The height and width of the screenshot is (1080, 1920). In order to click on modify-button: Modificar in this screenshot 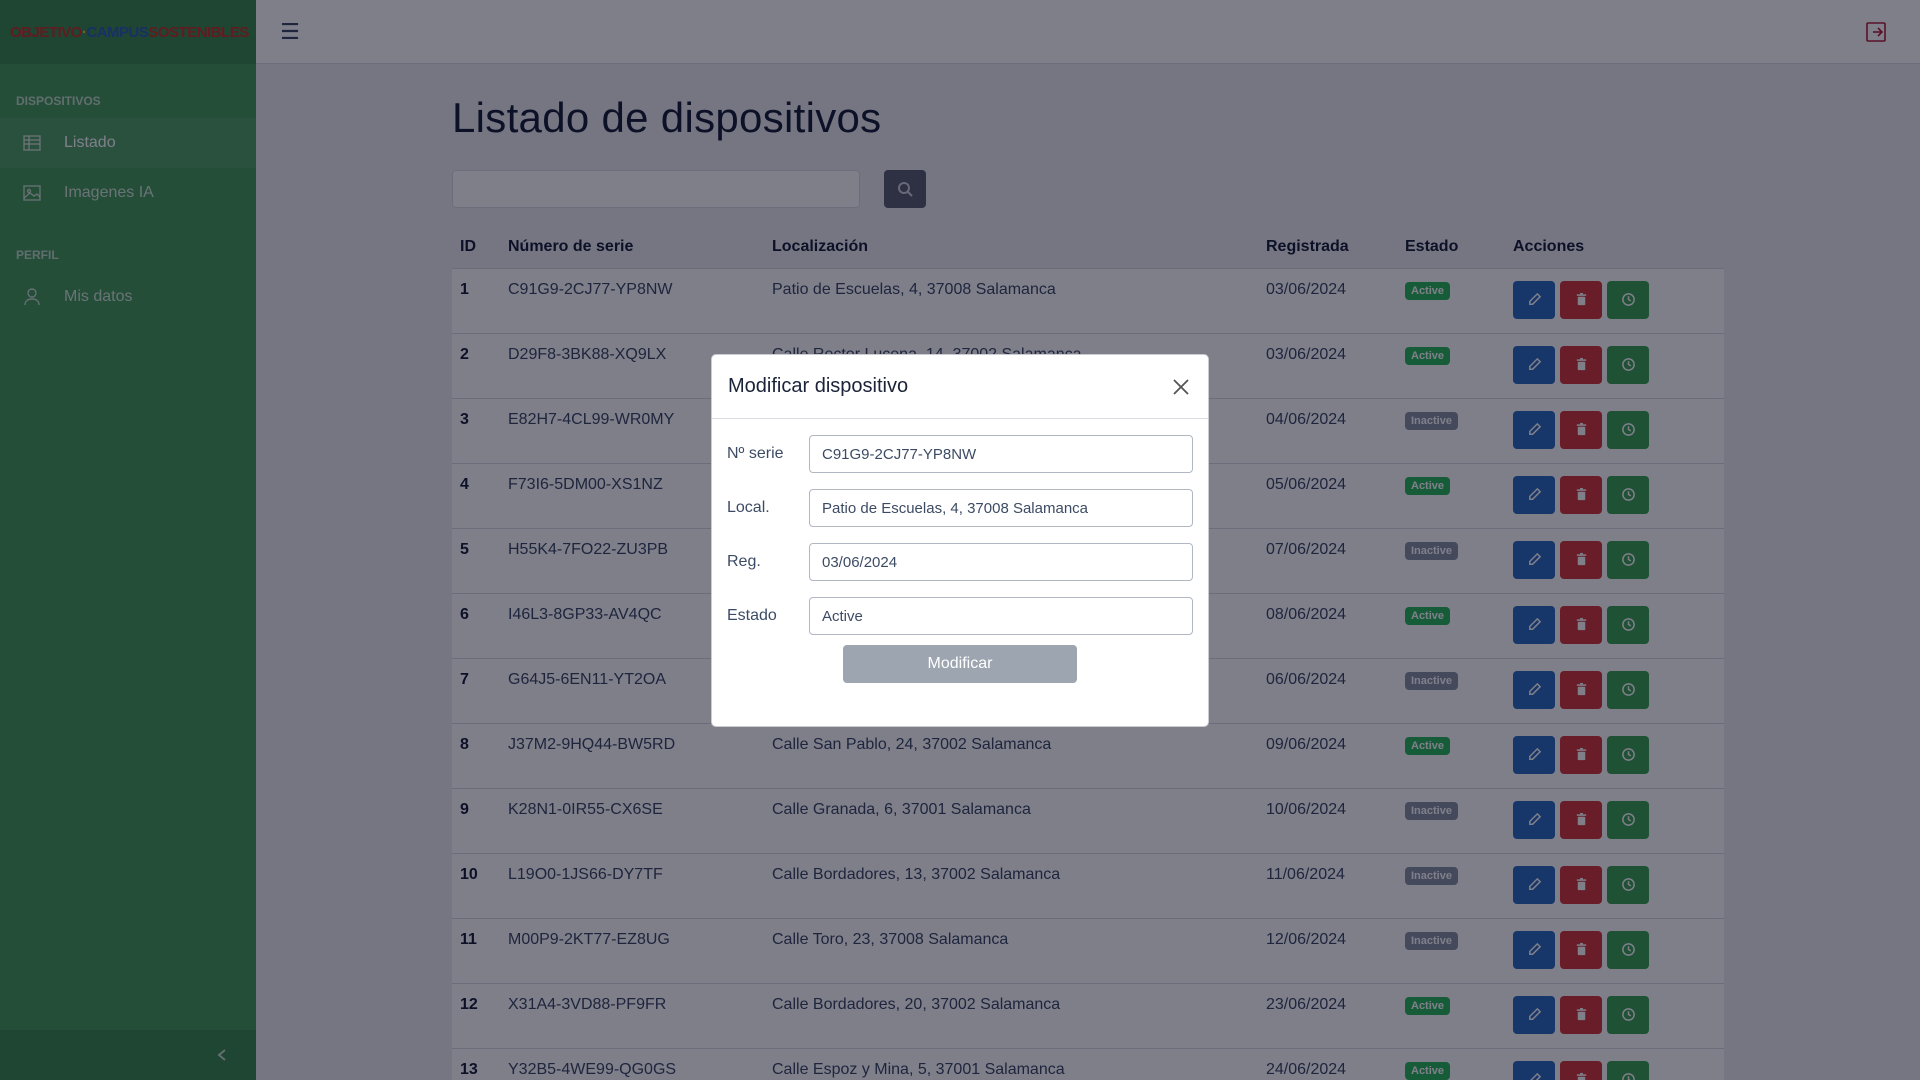, I will do `click(960, 664)`.